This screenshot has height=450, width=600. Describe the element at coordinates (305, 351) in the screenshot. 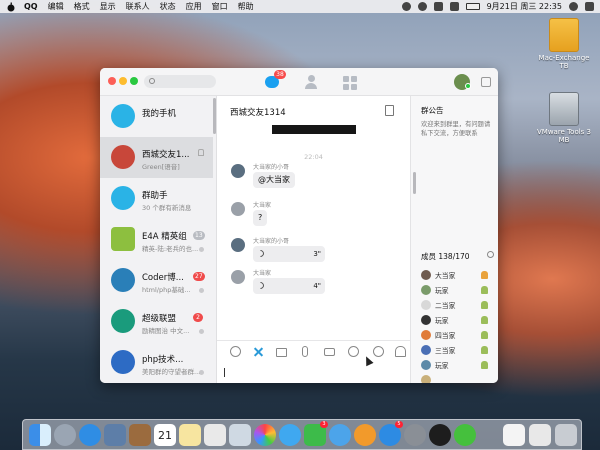

I see `microphone-icon` at that location.